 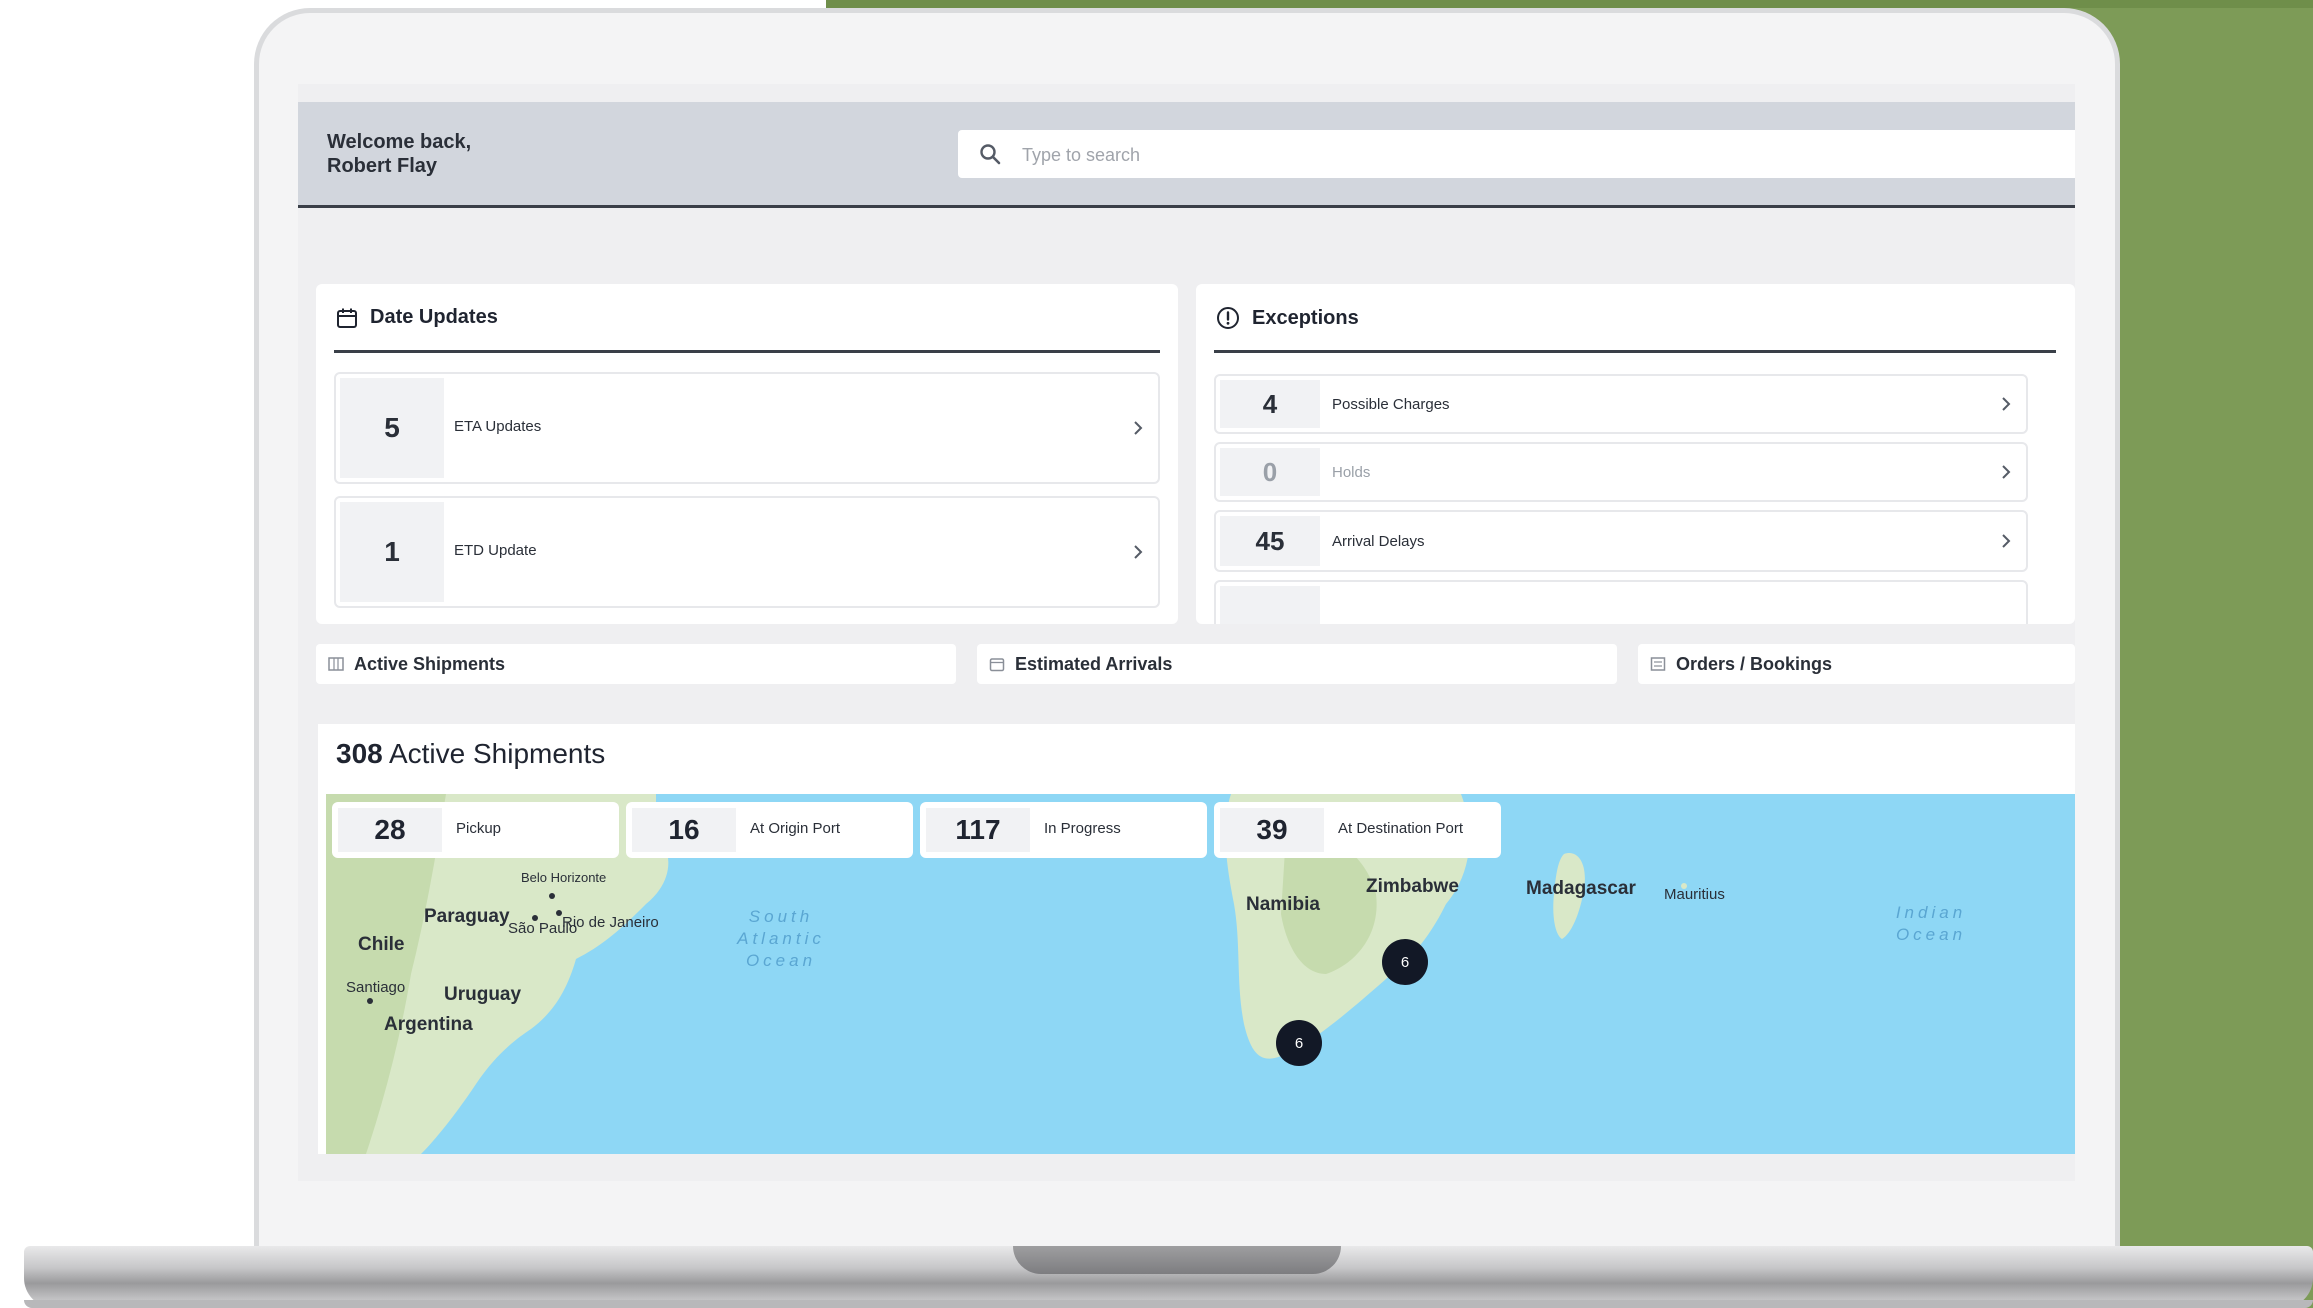 What do you see at coordinates (1581, 888) in the screenshot?
I see `map-label-madagascar: Madagascar` at bounding box center [1581, 888].